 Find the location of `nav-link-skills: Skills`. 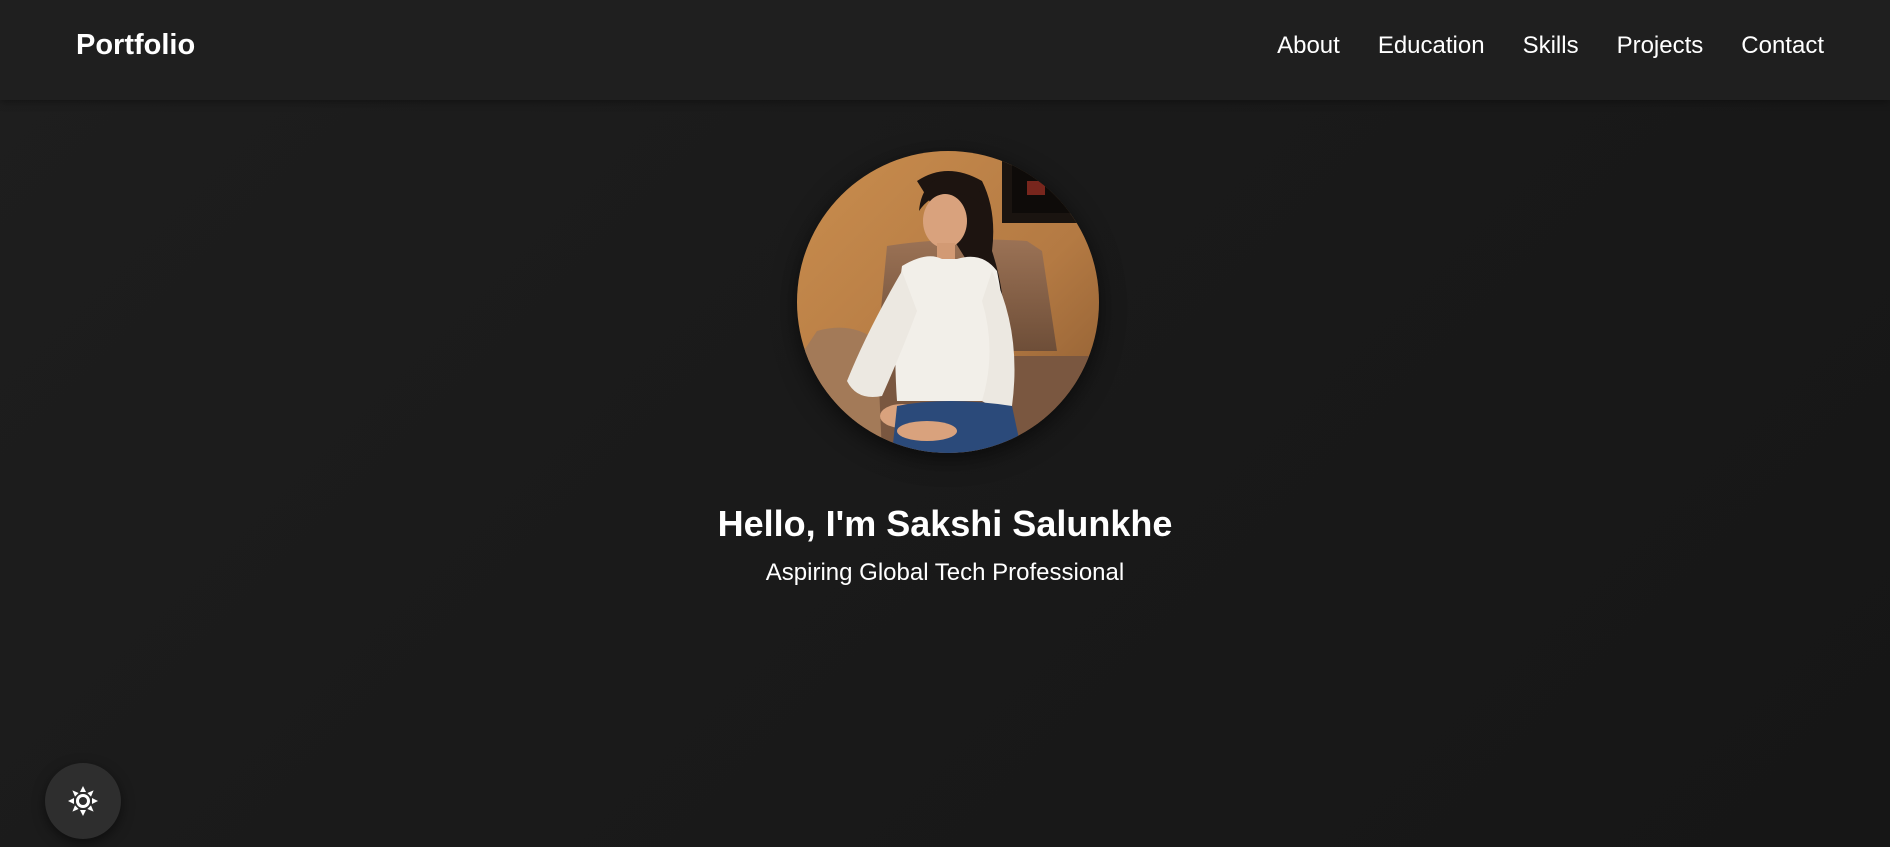

nav-link-skills: Skills is located at coordinates (1551, 46).